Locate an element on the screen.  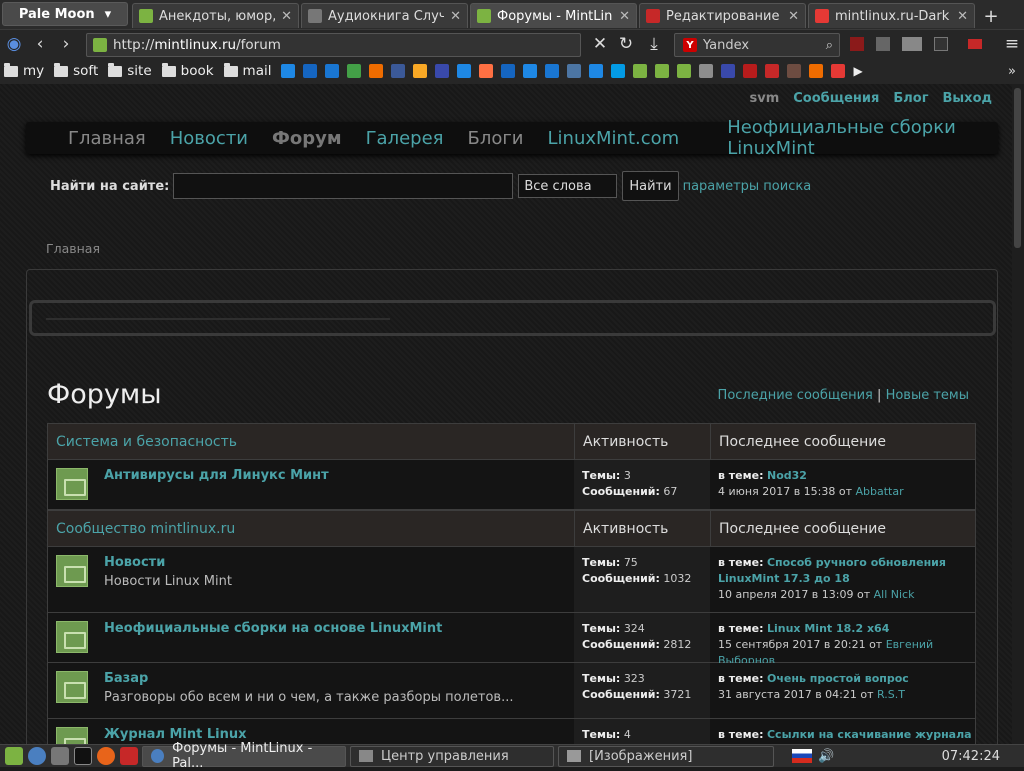
scrollbar-thumb is located at coordinates (1017, 168).